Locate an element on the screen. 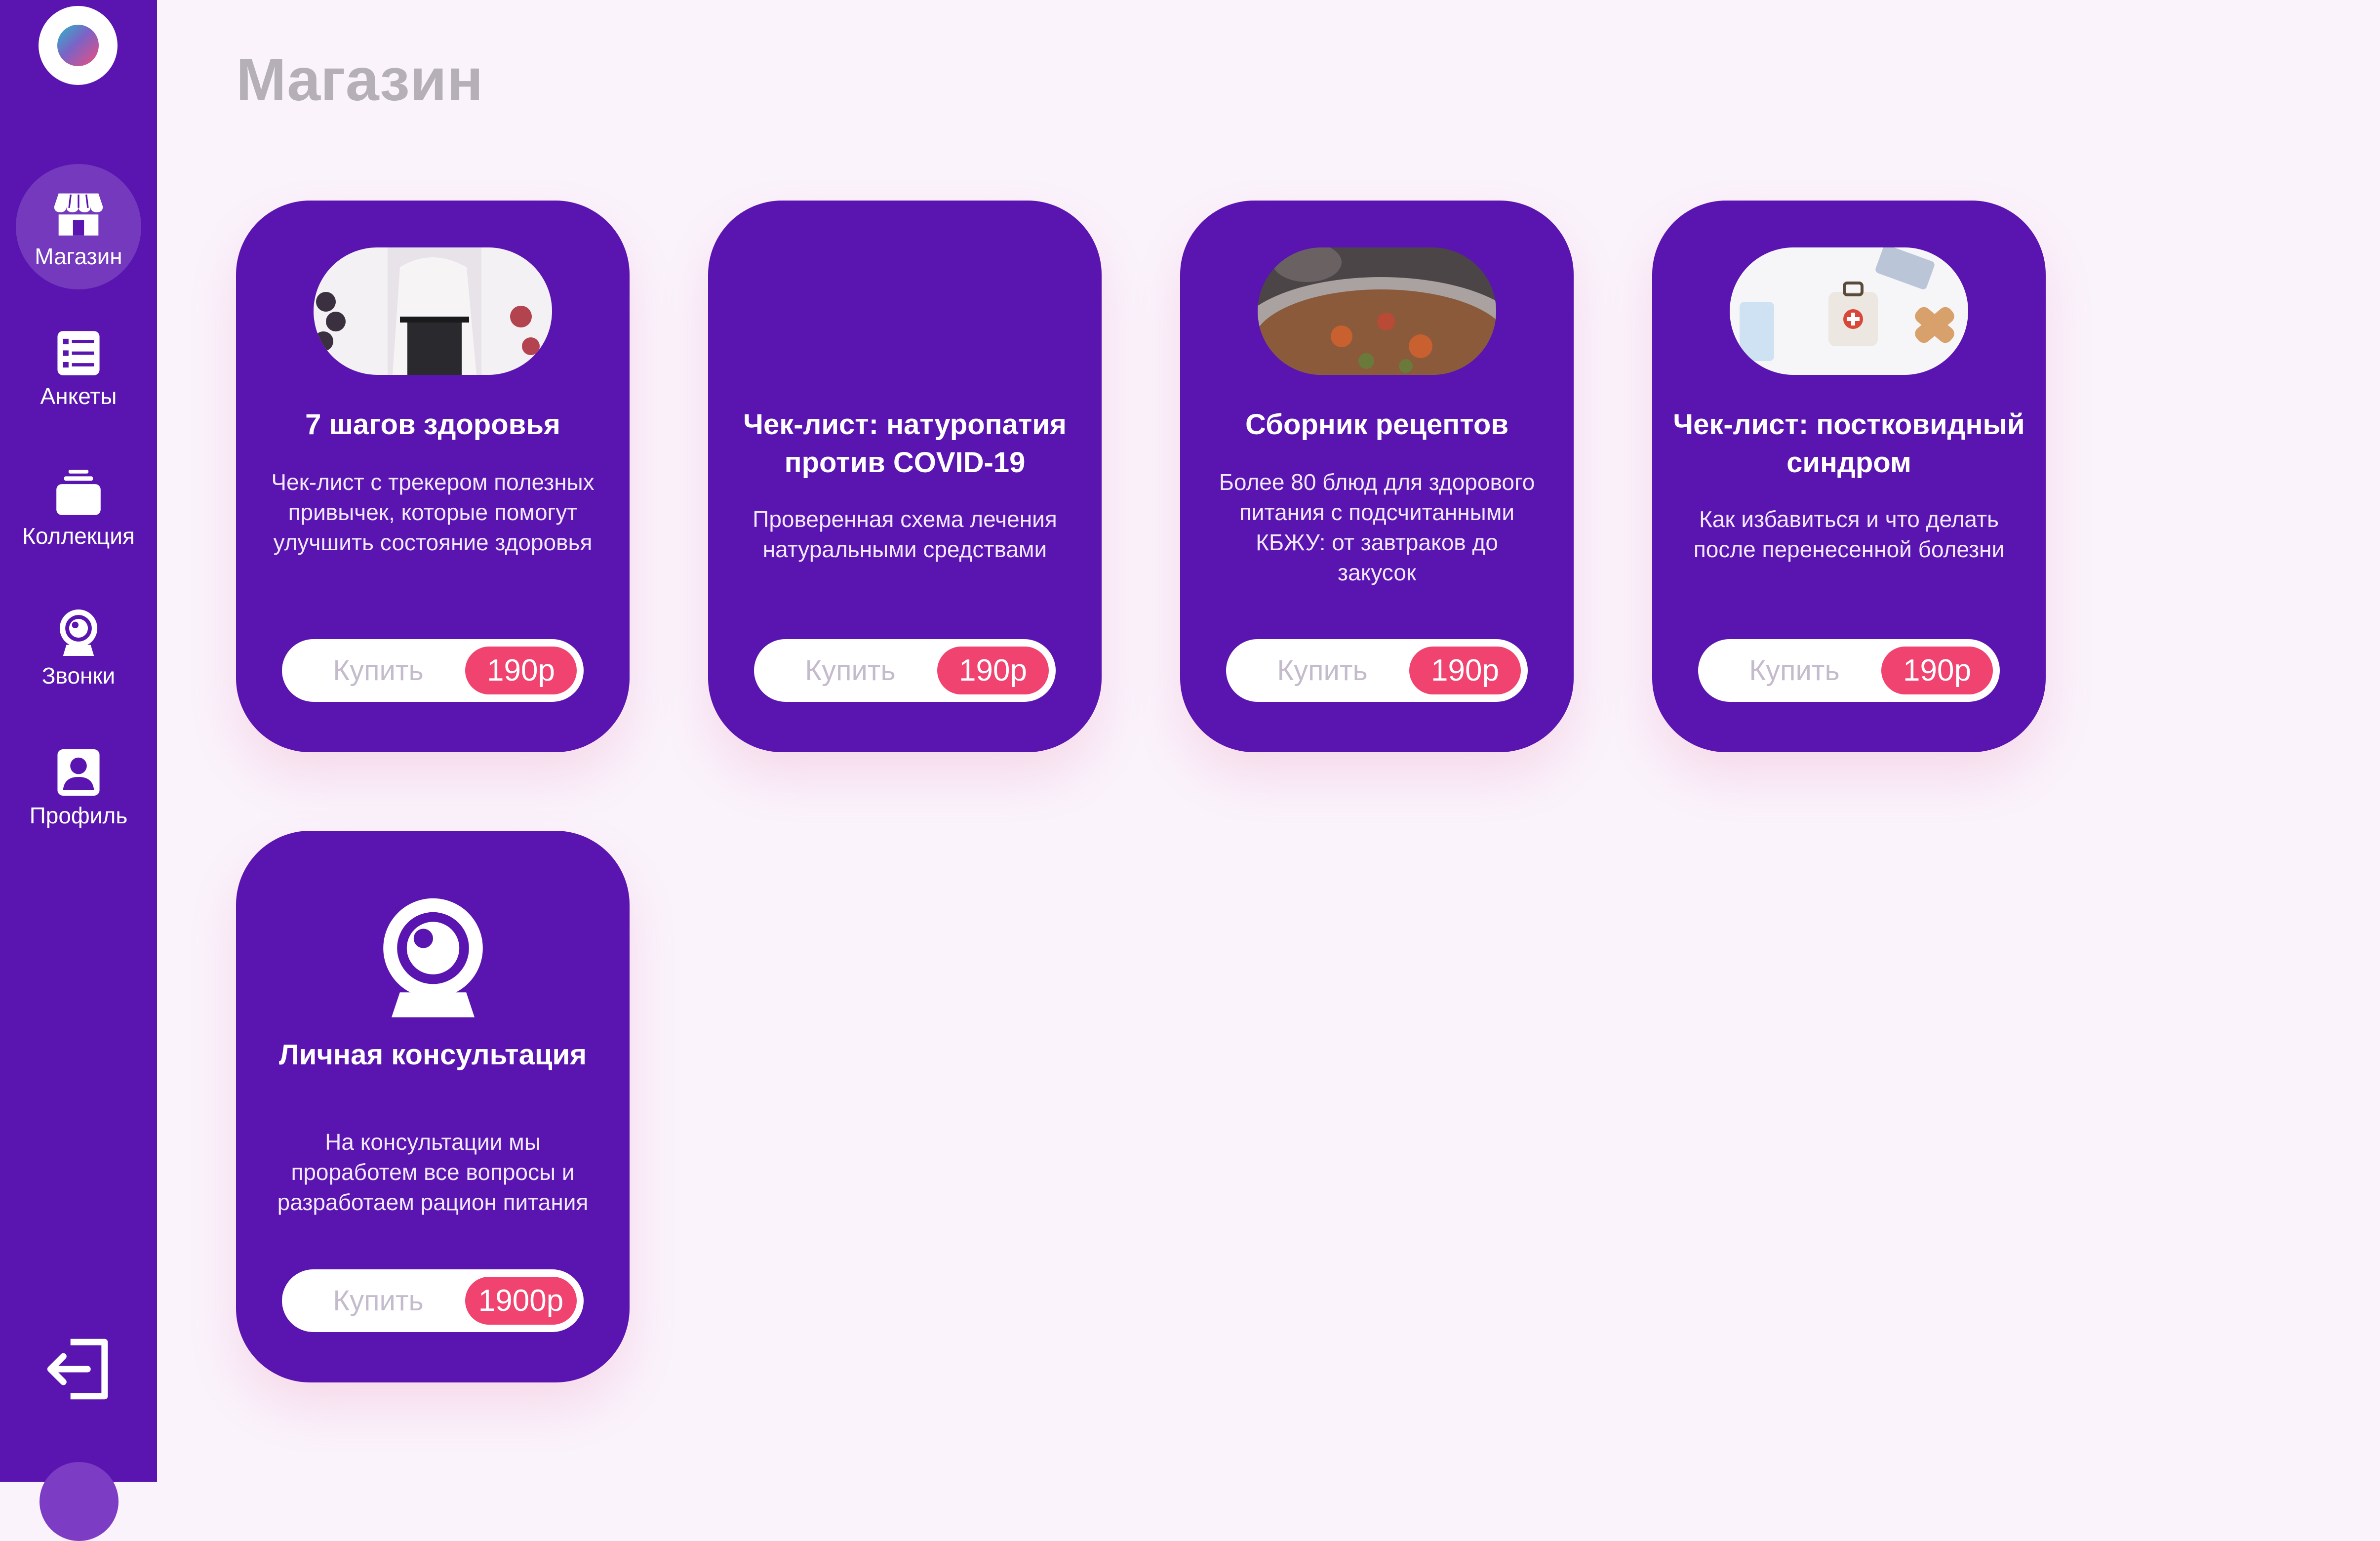 This screenshot has width=2380, height=1541. logout-icon is located at coordinates (79, 1372).